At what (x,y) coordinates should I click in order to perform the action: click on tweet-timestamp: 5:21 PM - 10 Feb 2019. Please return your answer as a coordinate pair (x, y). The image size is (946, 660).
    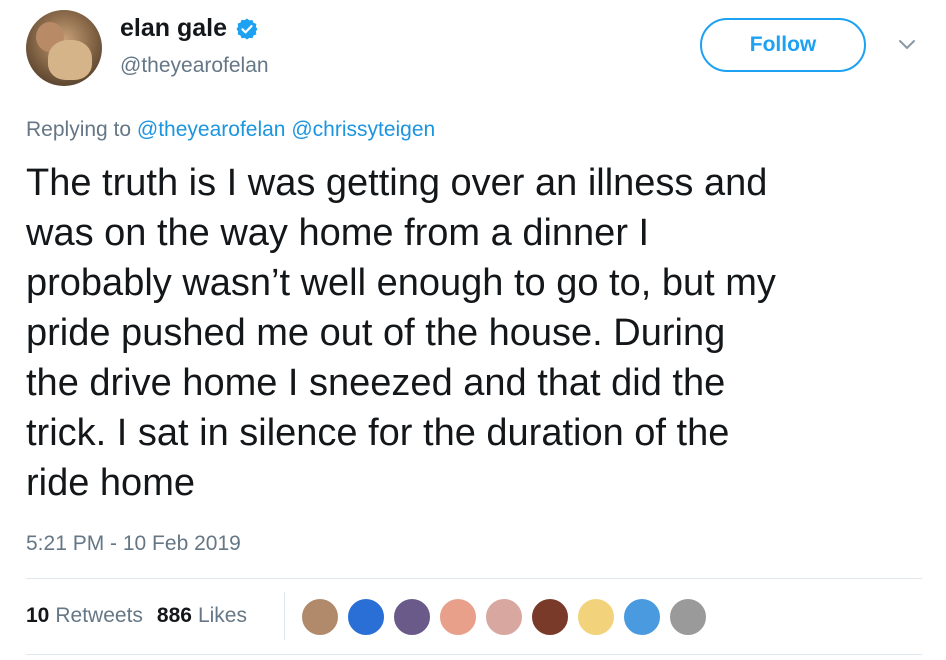
    Looking at the image, I should click on (133, 544).